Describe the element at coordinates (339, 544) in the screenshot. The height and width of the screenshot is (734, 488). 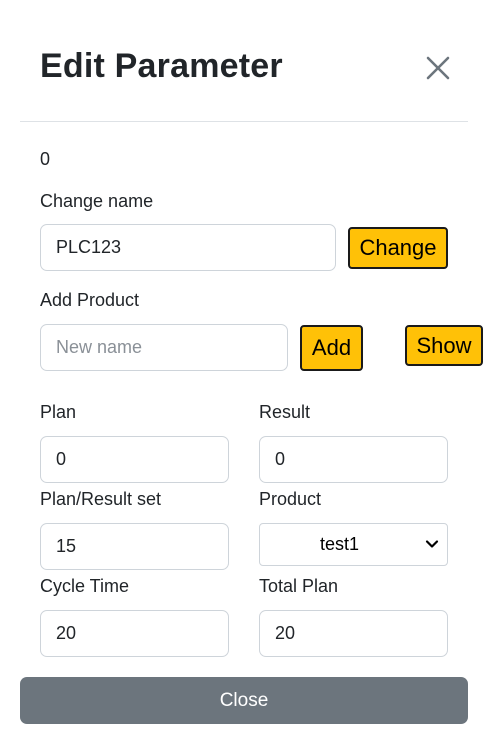
I see `product-selected-value: test1` at that location.